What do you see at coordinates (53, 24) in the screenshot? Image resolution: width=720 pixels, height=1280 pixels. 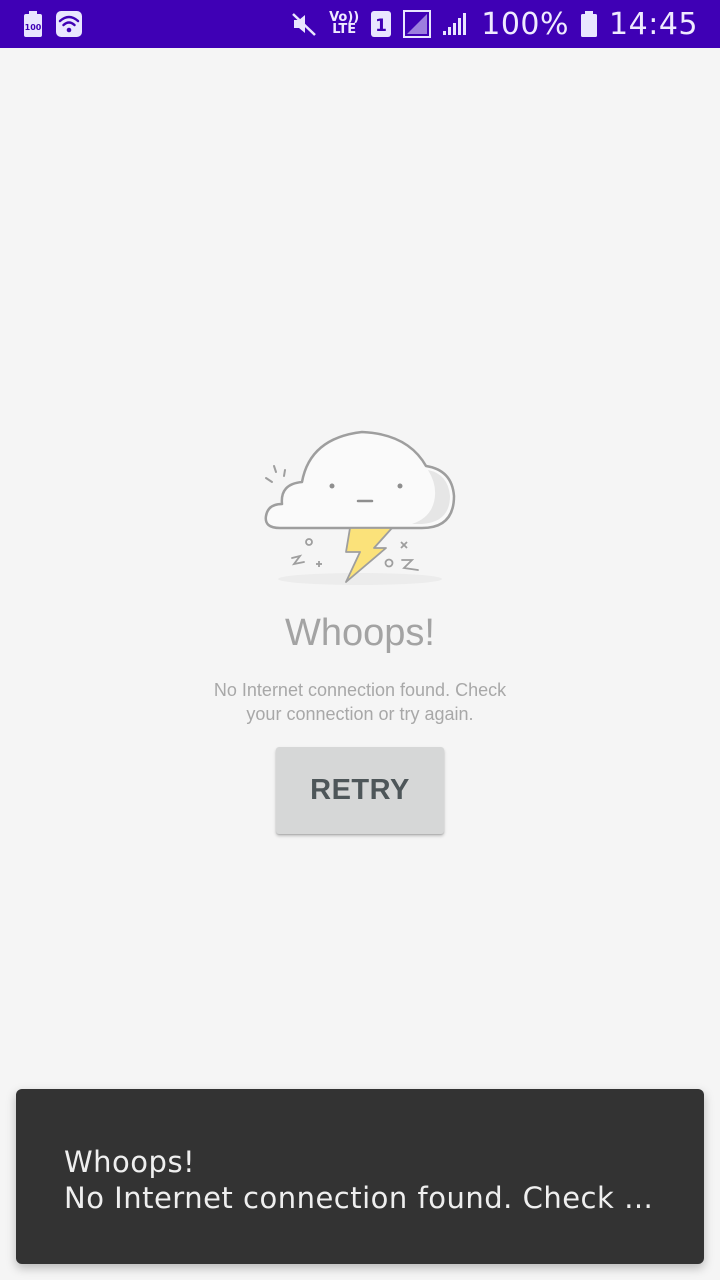 I see `status-bar-left: 100` at bounding box center [53, 24].